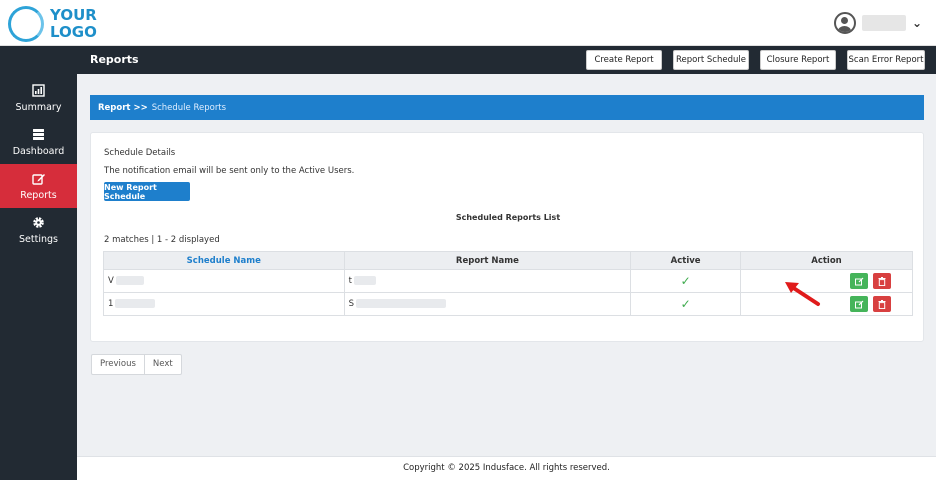 This screenshot has width=936, height=480. I want to click on user-menu: ⌄, so click(877, 23).